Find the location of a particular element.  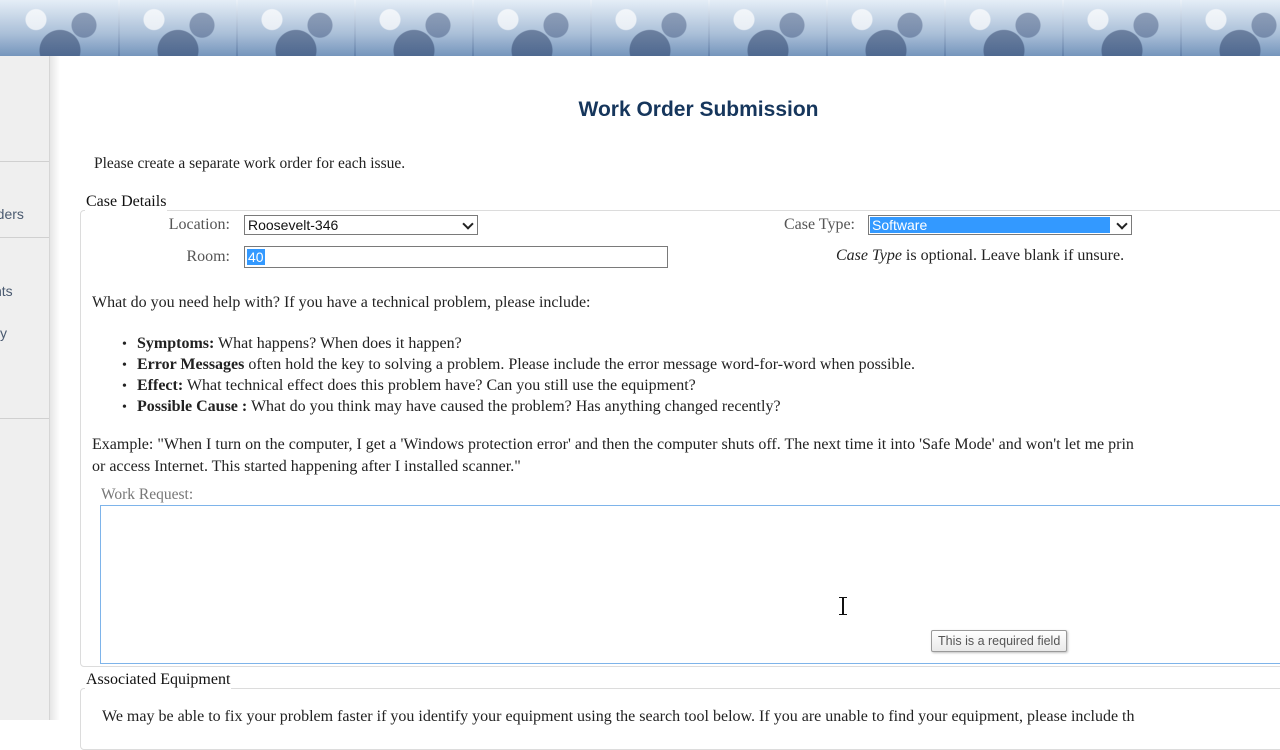

associated-equipment-legend: Associated Equipment is located at coordinates (158, 680).